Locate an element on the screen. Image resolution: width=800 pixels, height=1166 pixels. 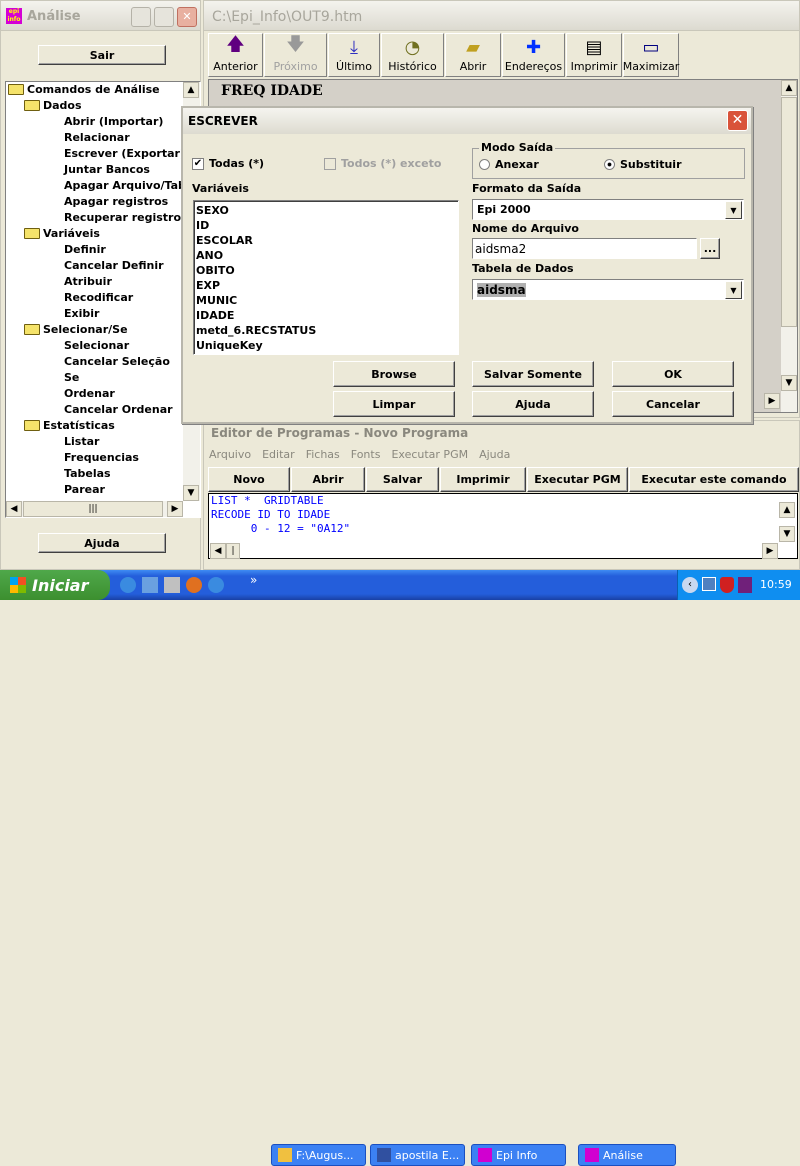
menu-item: Fonts is located at coordinates (366, 454).